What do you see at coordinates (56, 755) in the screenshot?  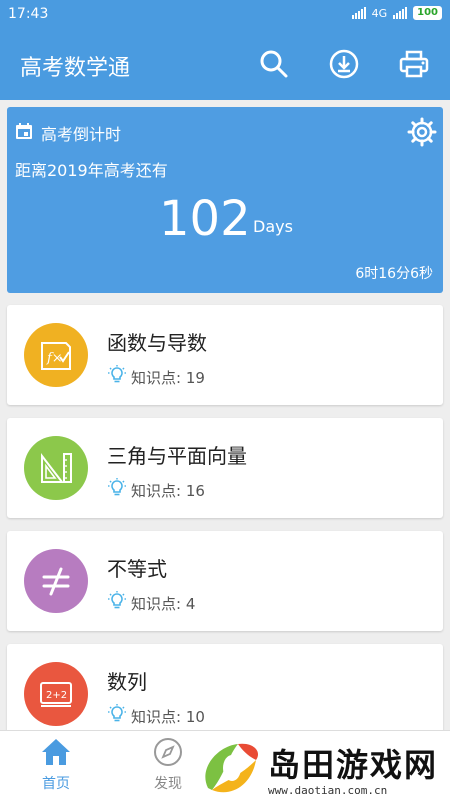 I see `home-icon` at bounding box center [56, 755].